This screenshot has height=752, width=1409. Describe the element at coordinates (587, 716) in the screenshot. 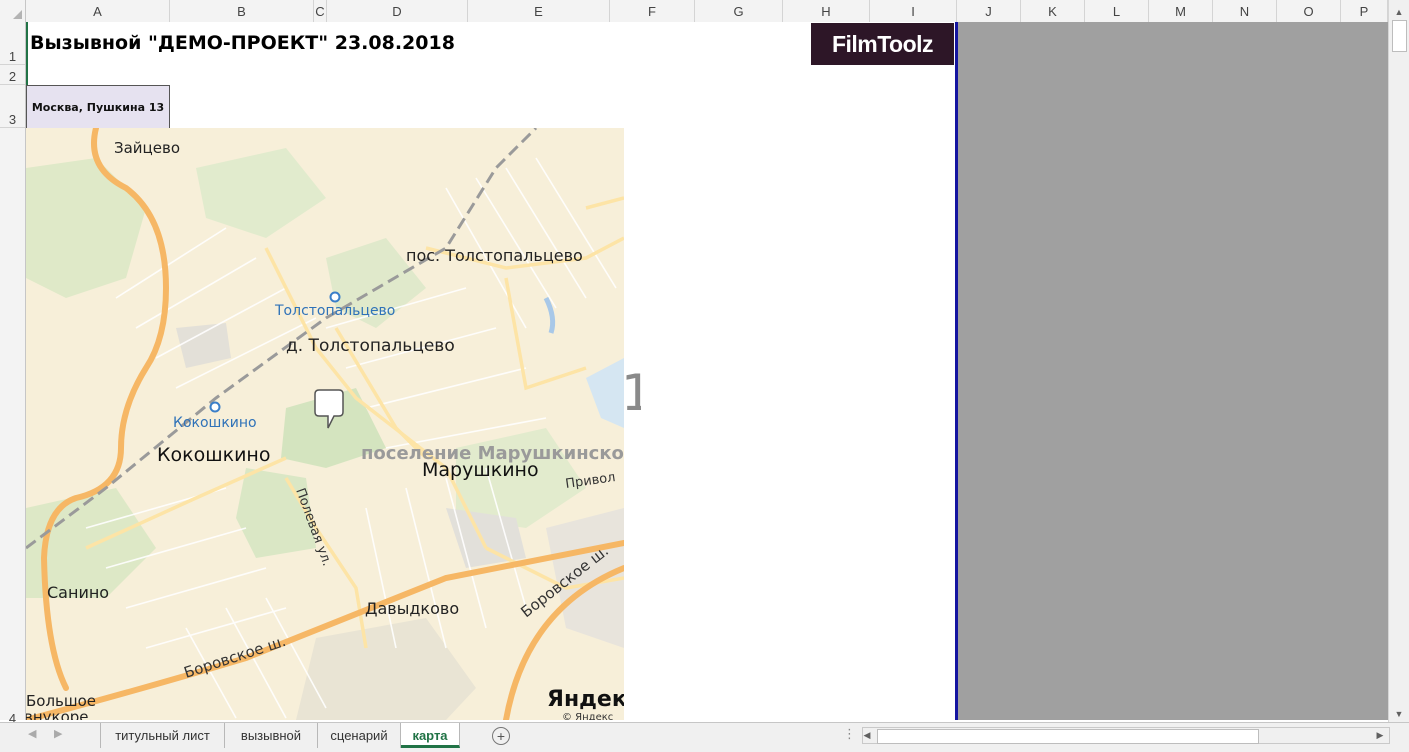

I see `map-copyright: © Яндекс` at that location.